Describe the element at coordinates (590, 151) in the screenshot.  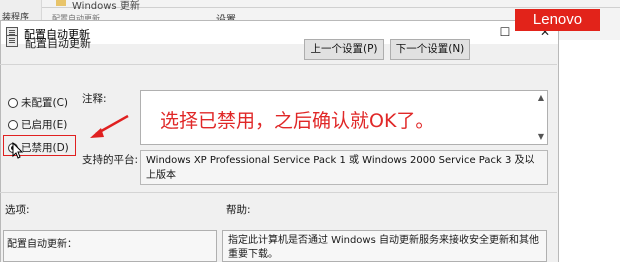
I see `background-area` at that location.